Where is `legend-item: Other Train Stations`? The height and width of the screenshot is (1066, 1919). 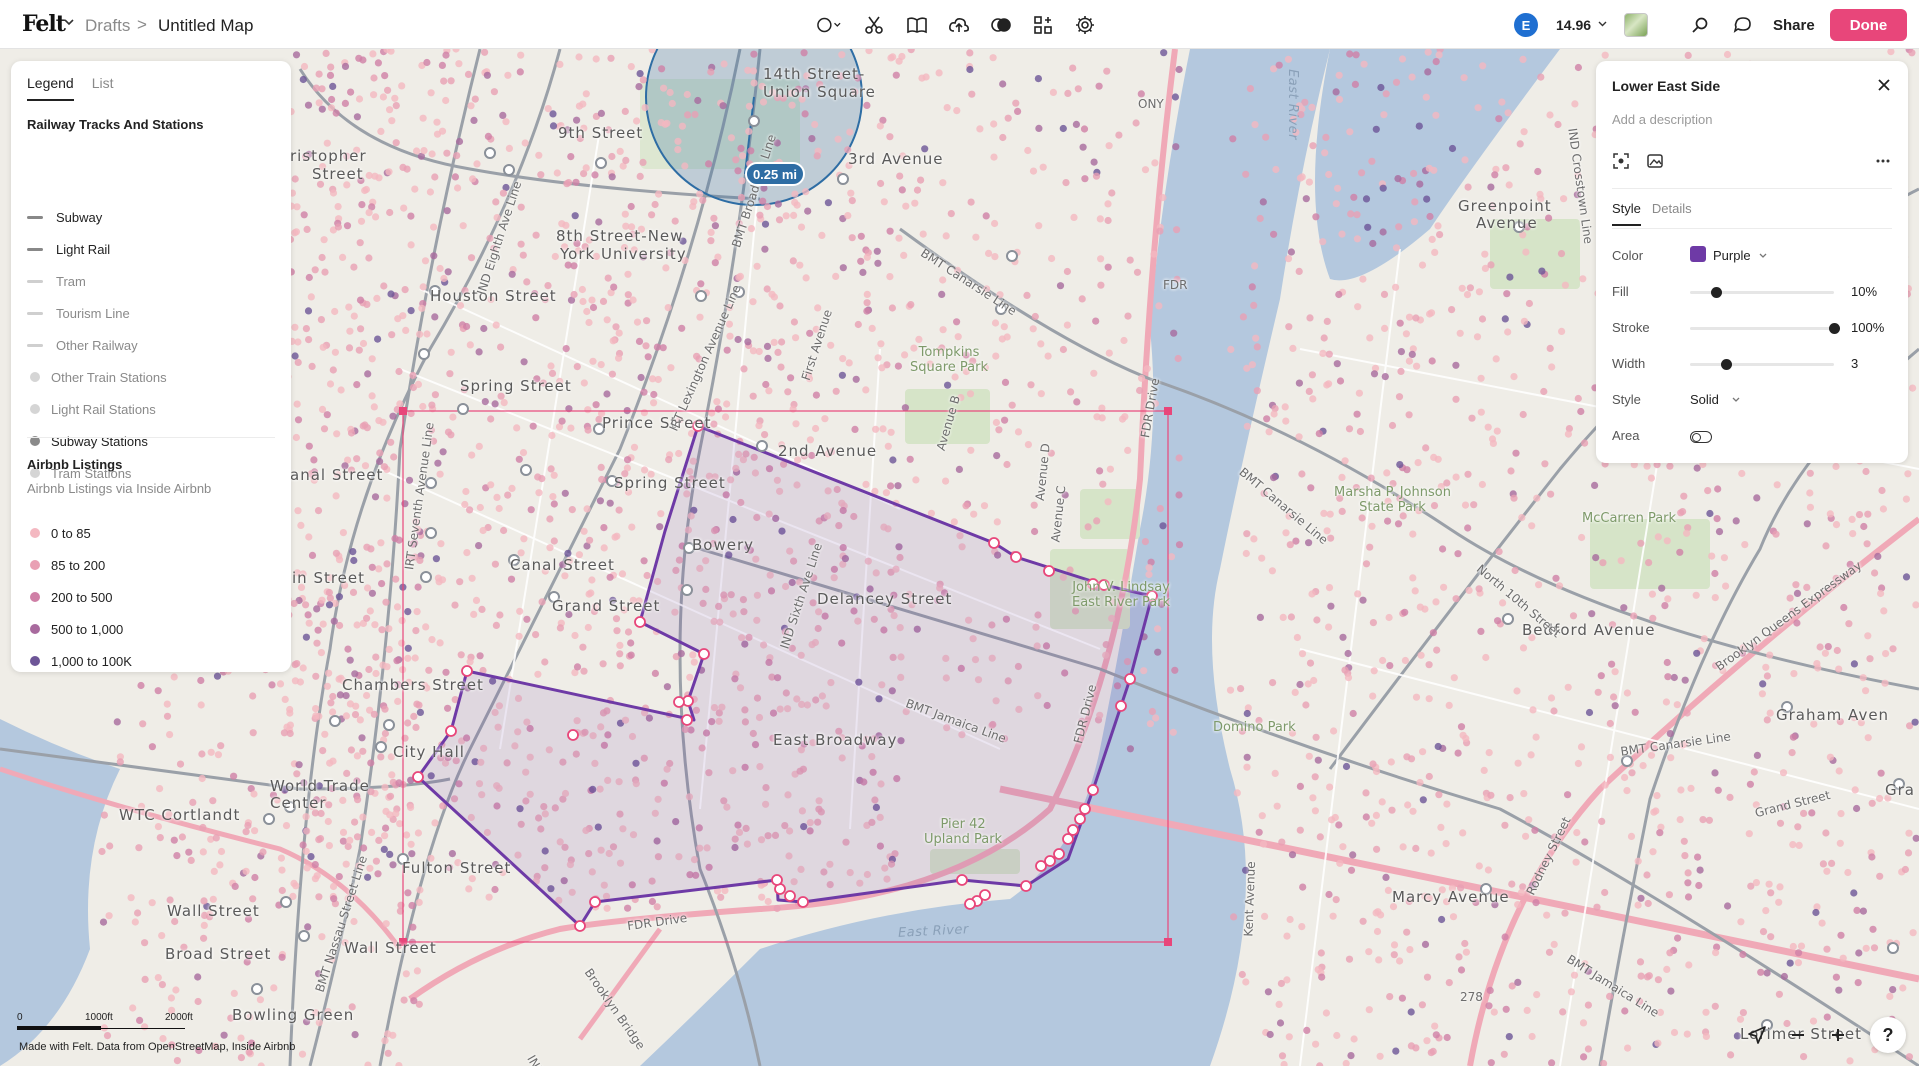 legend-item: Other Train Stations is located at coordinates (97, 377).